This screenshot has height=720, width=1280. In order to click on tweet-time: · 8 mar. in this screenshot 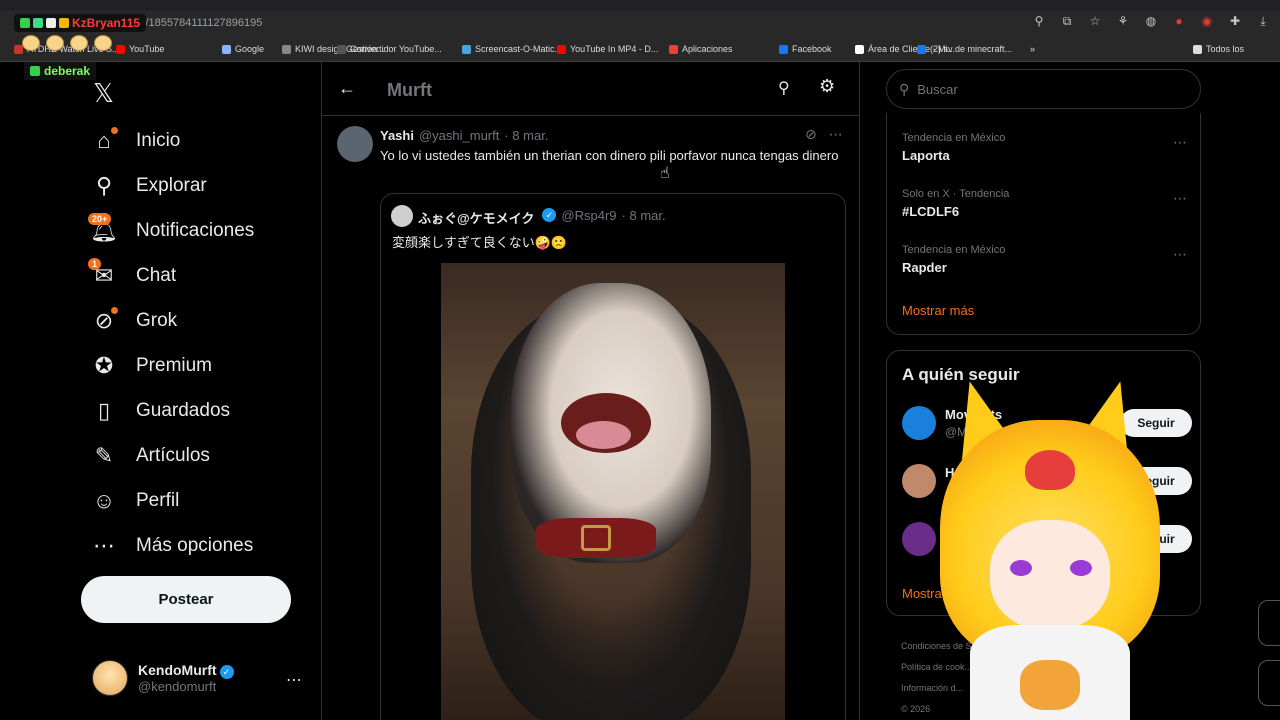, I will do `click(526, 135)`.